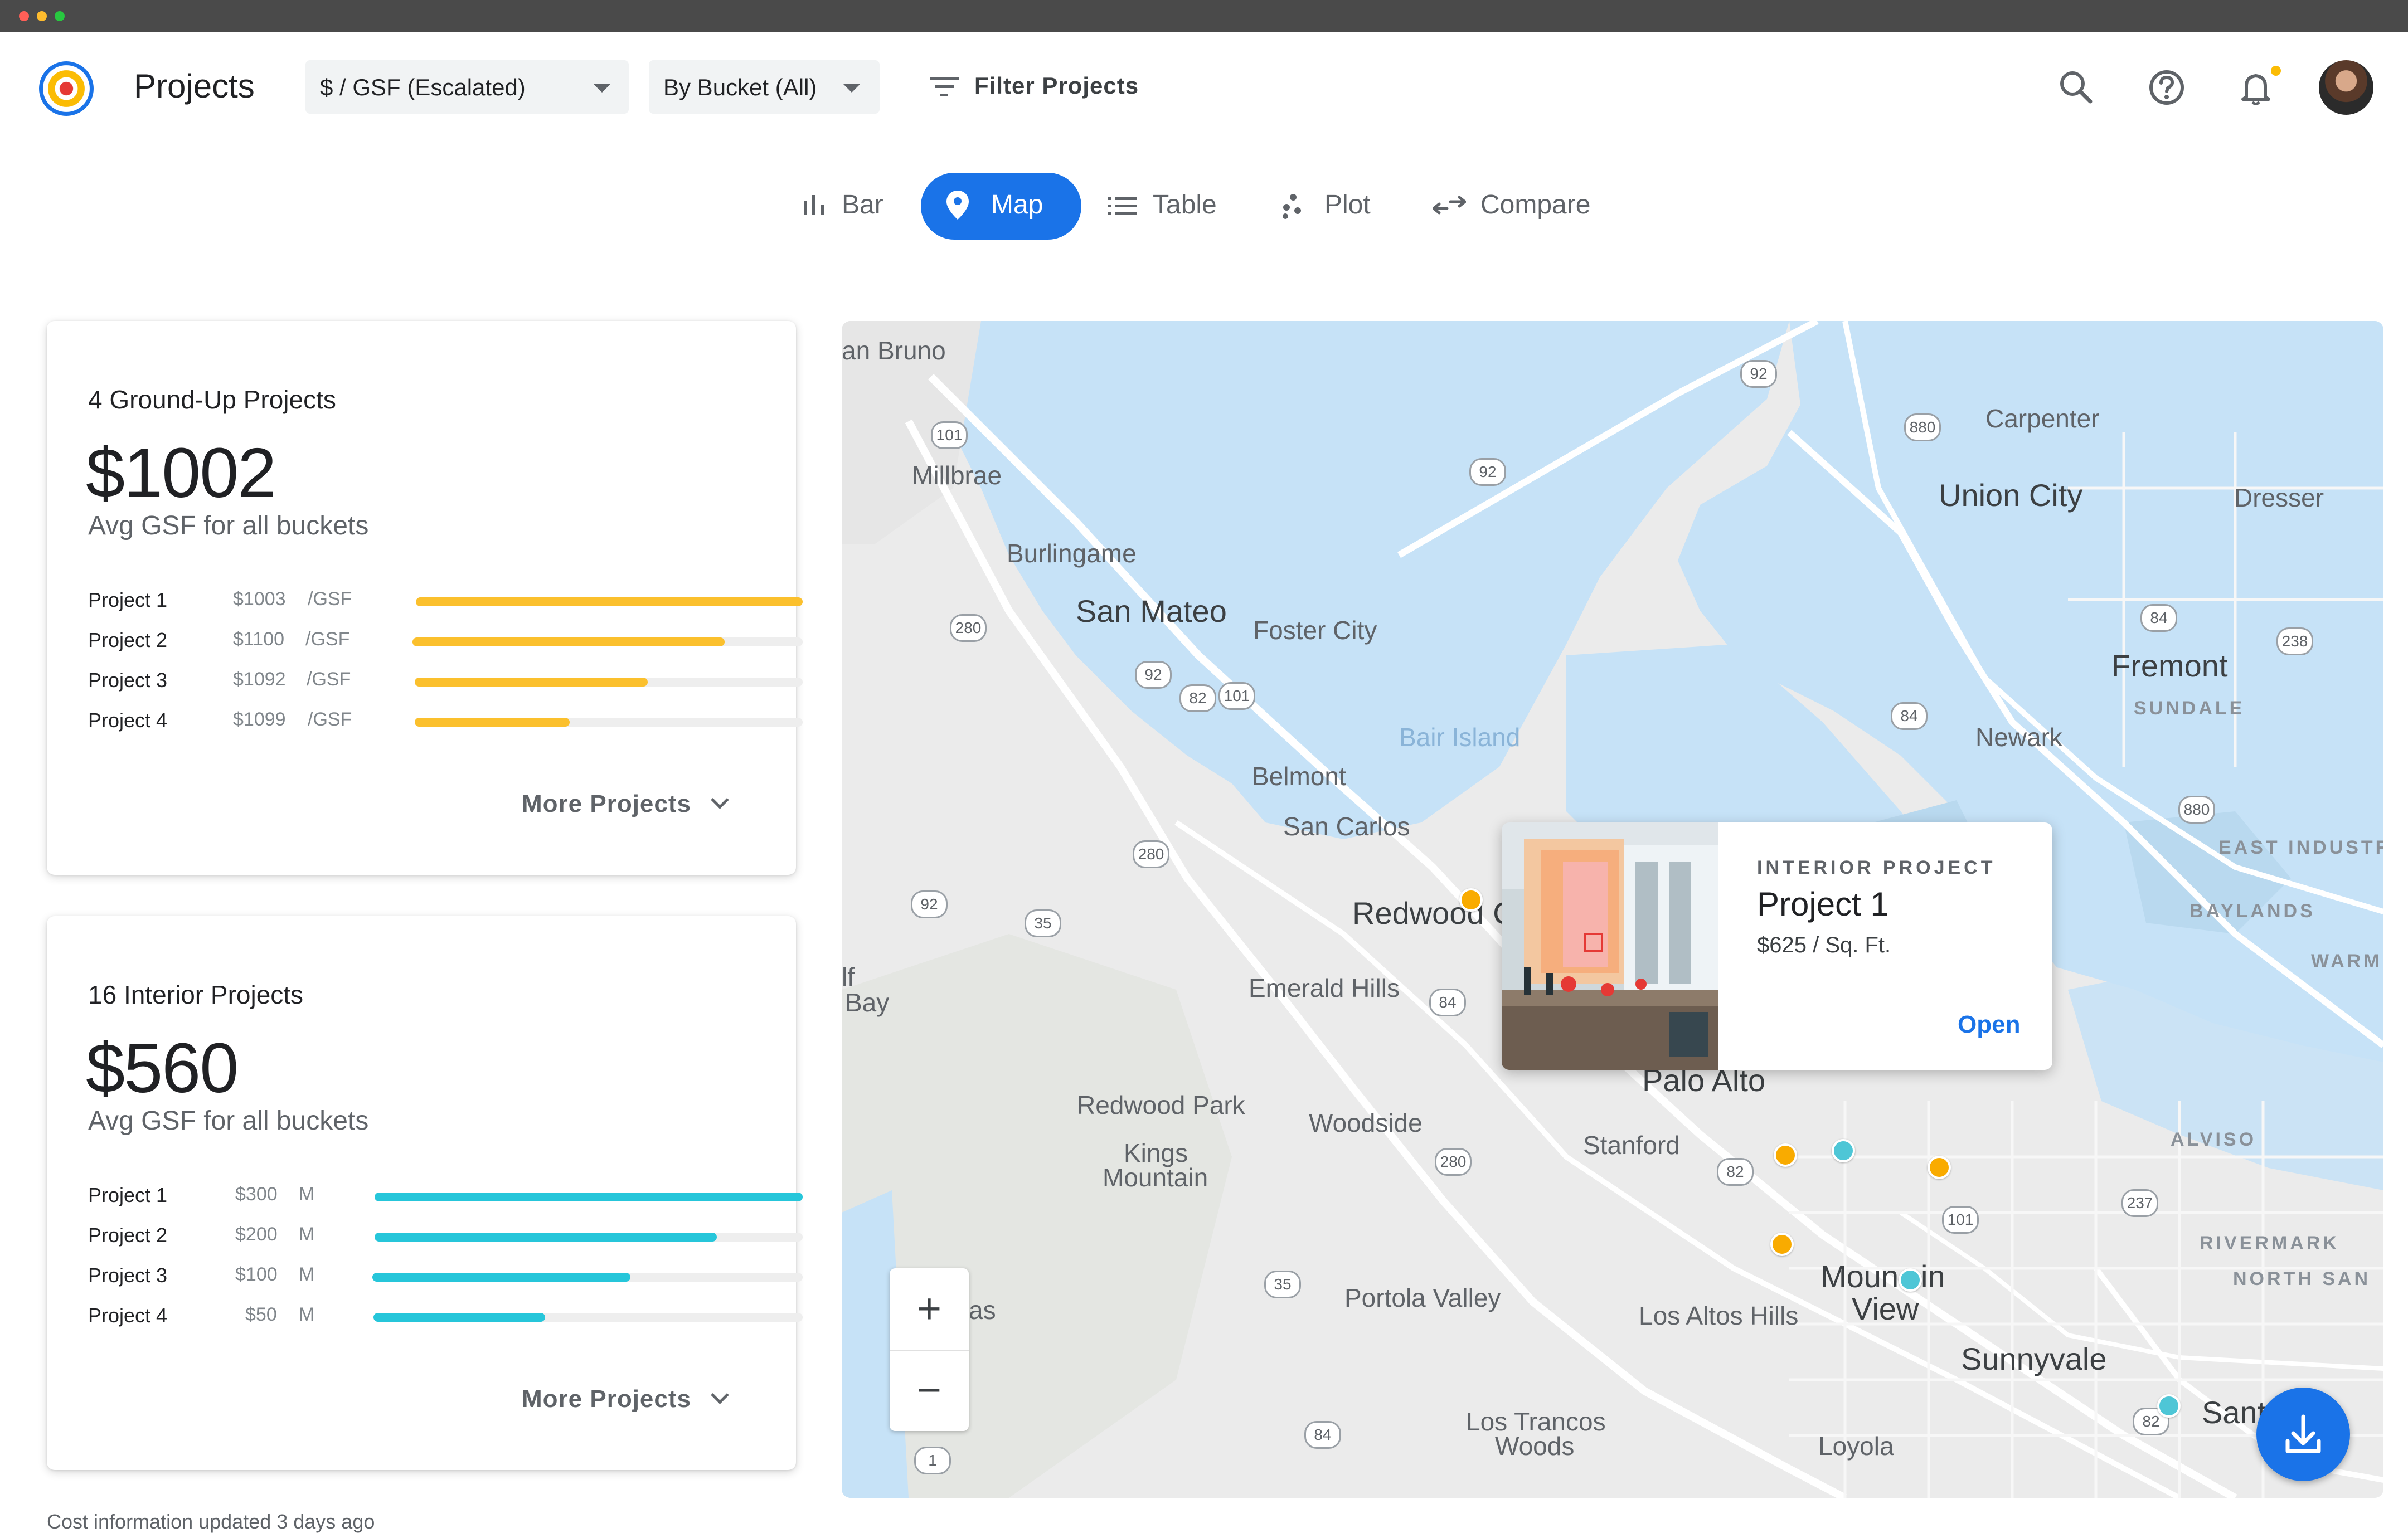  Describe the element at coordinates (1001, 206) in the screenshot. I see `tab-map: Map` at that location.